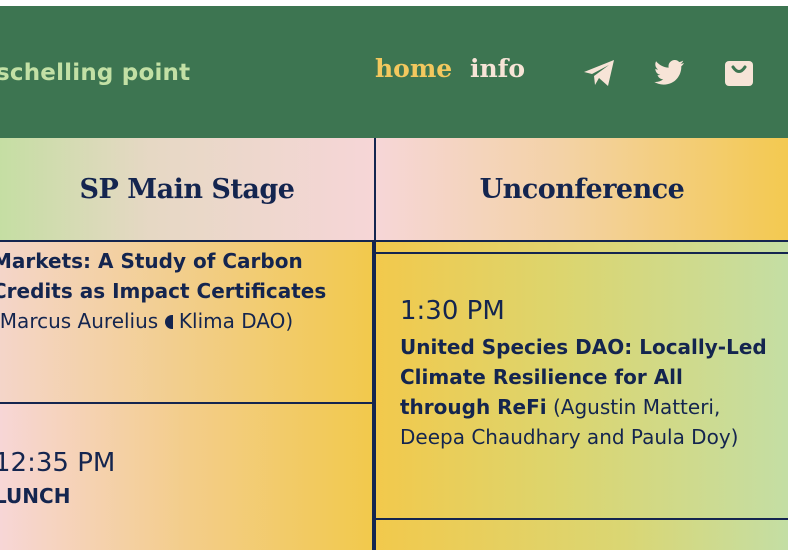 This screenshot has height=550, width=788. Describe the element at coordinates (79, 321) in the screenshot. I see `talk-speakers: (Marcus Aurelius` at that location.